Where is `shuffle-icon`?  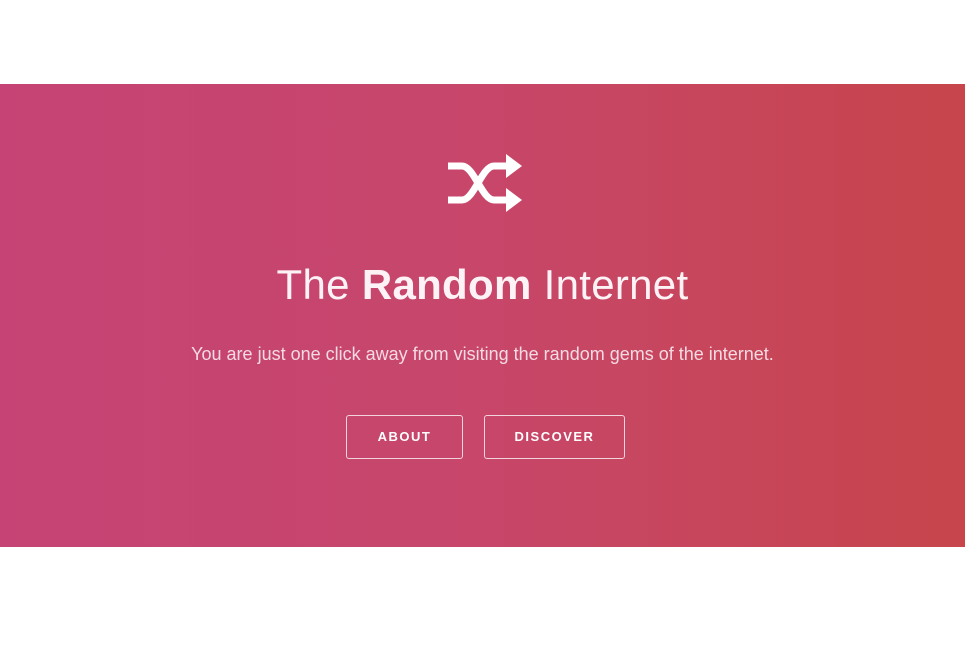 shuffle-icon is located at coordinates (485, 183).